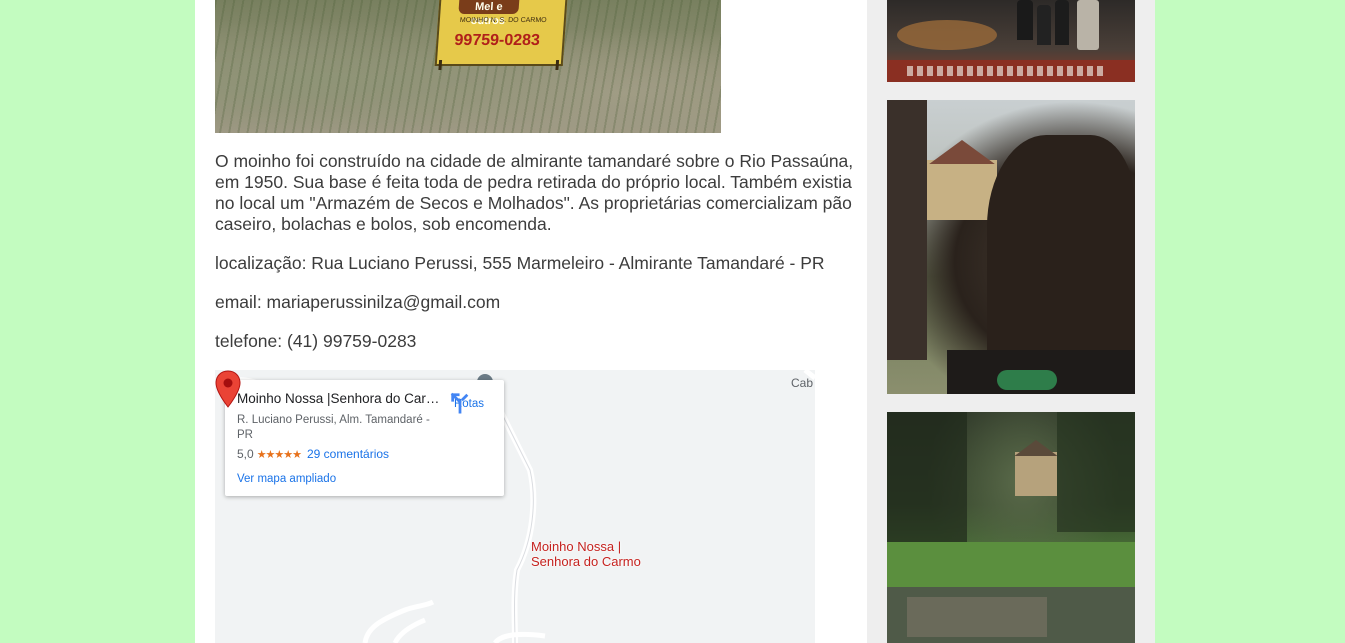 This screenshot has width=1345, height=643. I want to click on larger-map-link: Ver mapa ampliado, so click(286, 479).